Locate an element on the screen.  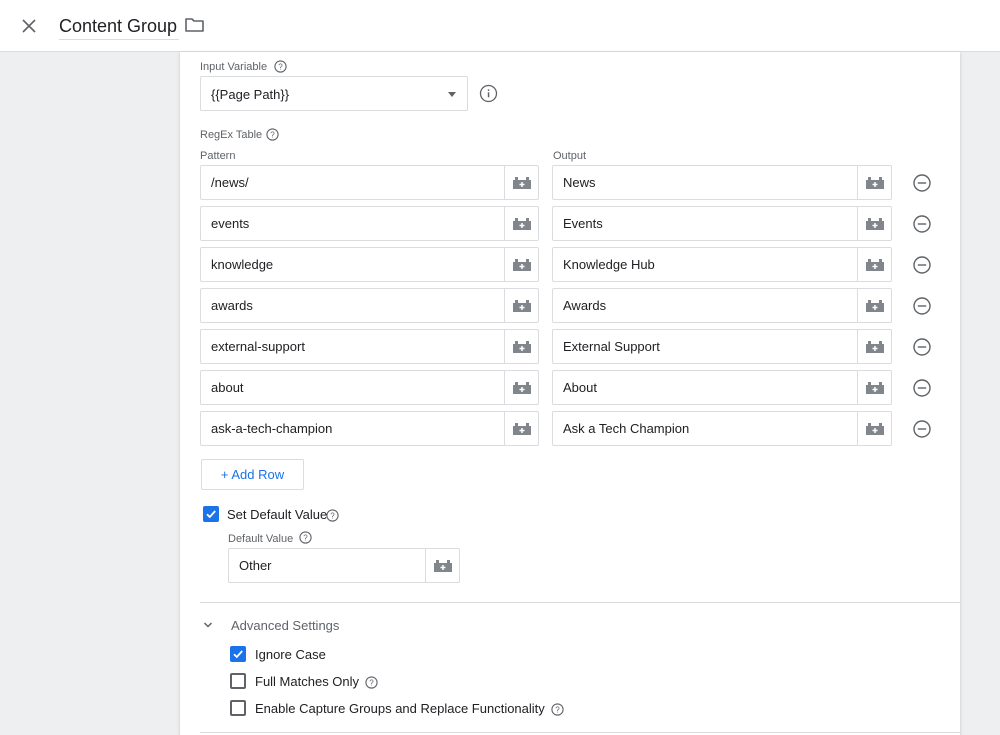
default-value-label: Default Value is located at coordinates (261, 539).